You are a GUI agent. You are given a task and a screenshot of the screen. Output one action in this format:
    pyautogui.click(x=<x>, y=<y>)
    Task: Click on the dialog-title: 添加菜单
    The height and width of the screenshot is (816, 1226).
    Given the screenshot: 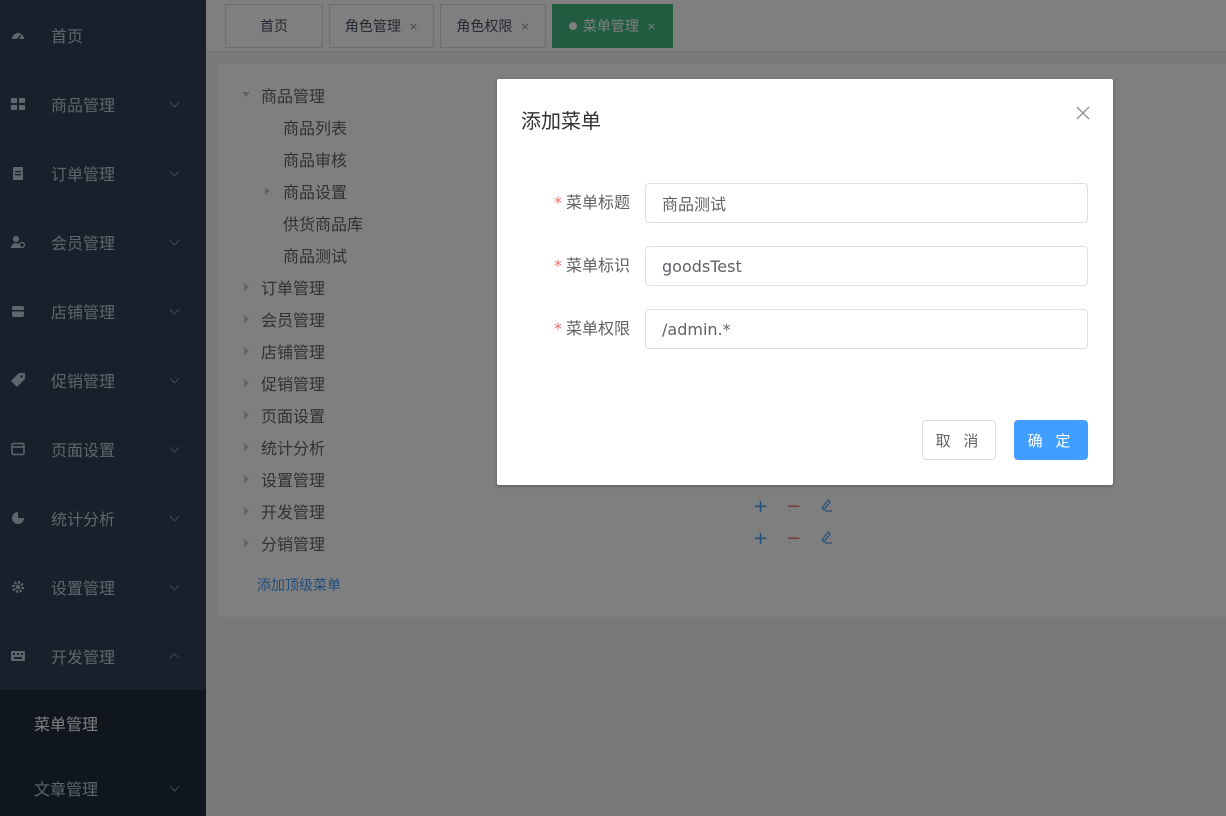 What is the action you would take?
    pyautogui.click(x=561, y=121)
    